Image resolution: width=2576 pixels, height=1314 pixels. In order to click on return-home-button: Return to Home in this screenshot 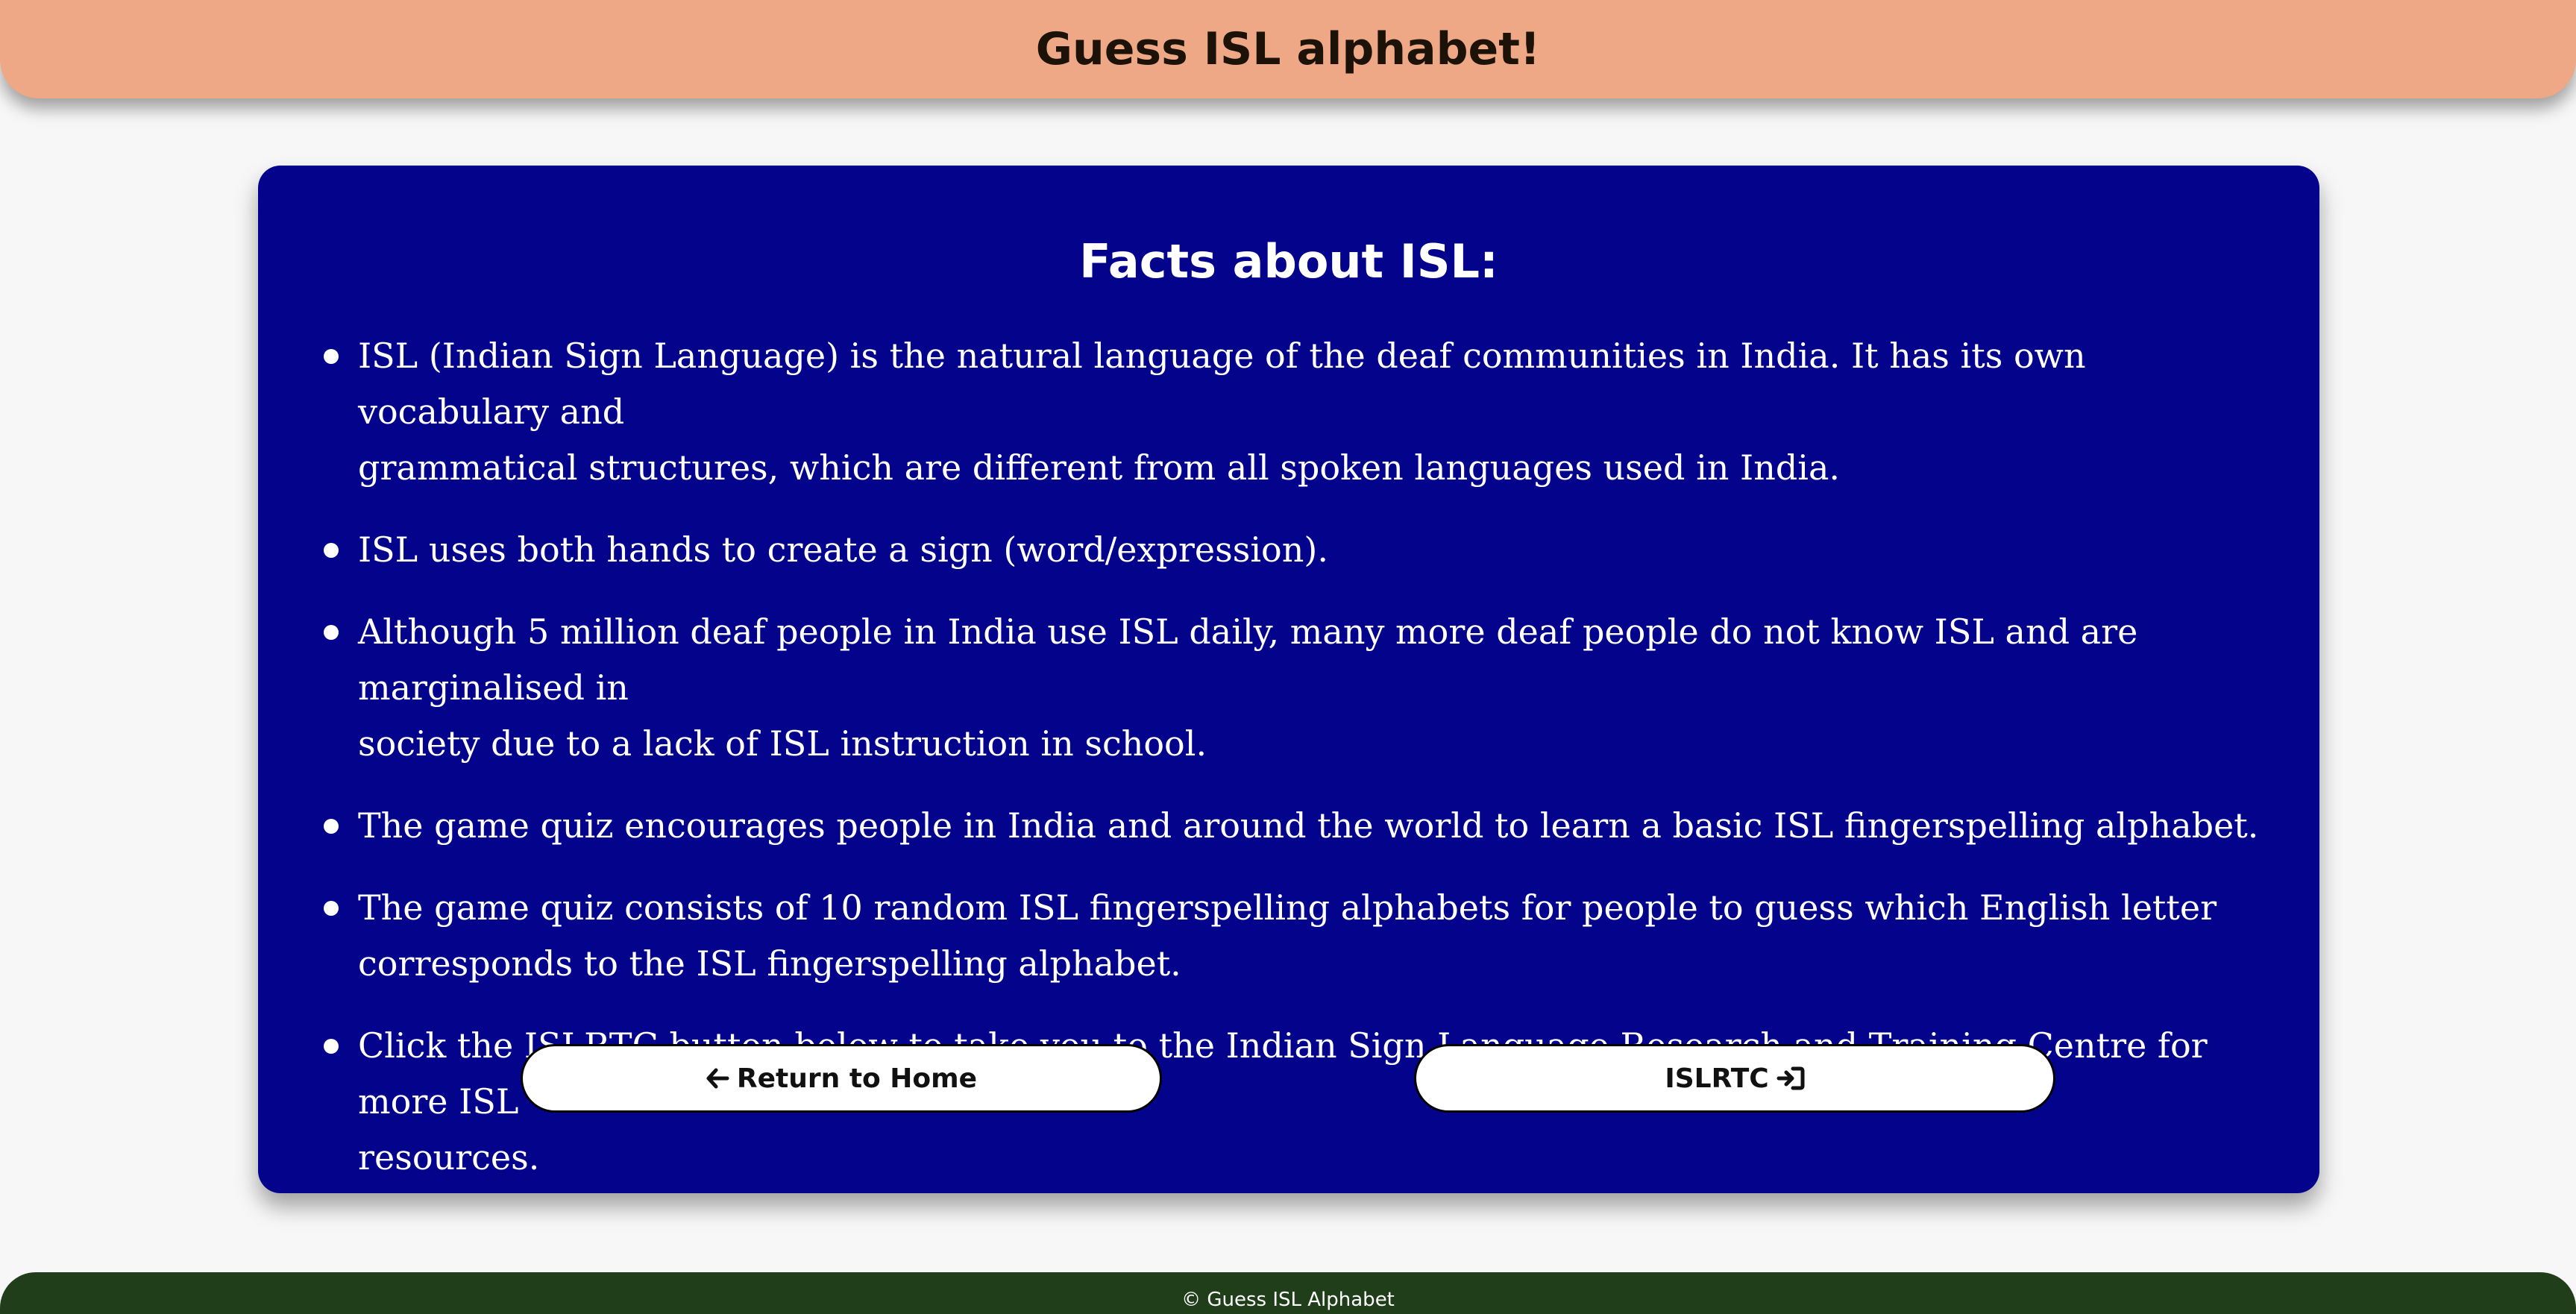, I will do `click(842, 1078)`.